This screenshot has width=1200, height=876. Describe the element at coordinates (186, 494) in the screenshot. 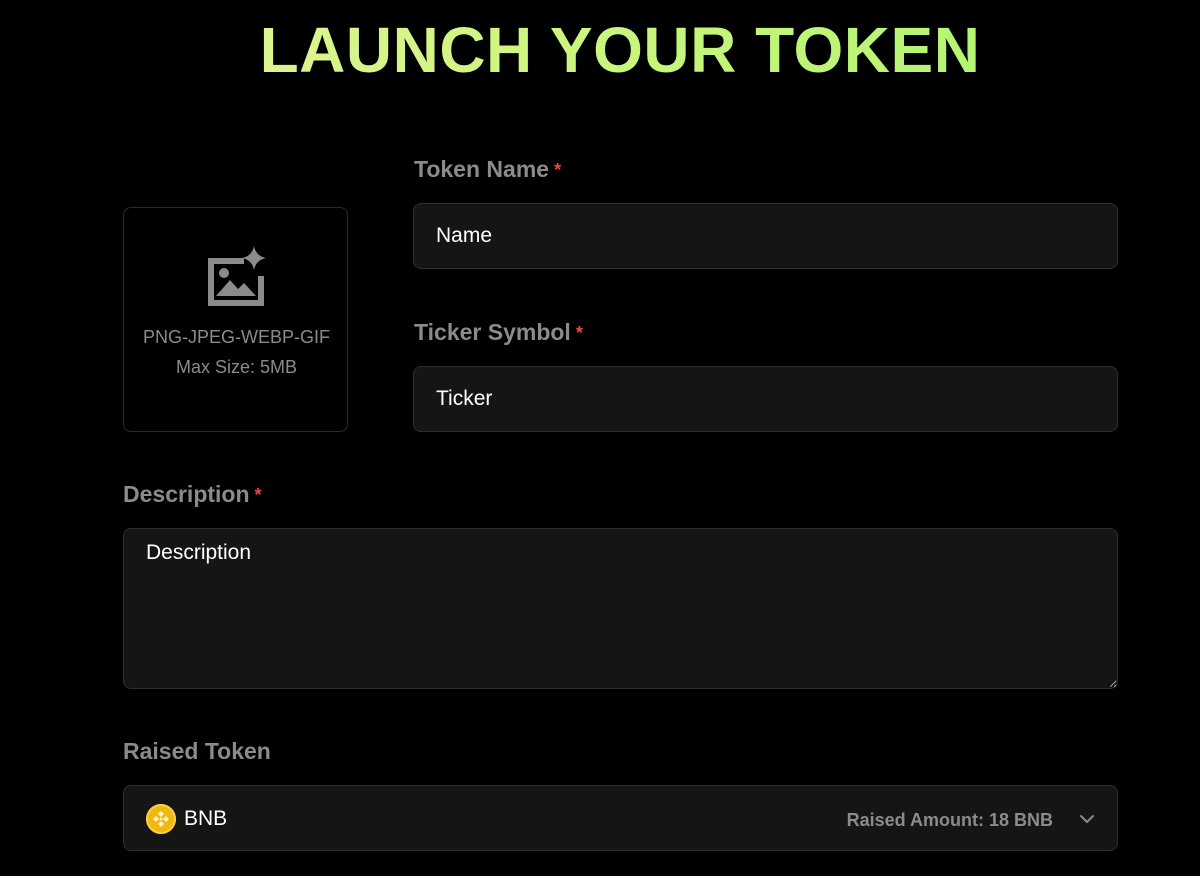

I see `description-label-text: Description` at that location.